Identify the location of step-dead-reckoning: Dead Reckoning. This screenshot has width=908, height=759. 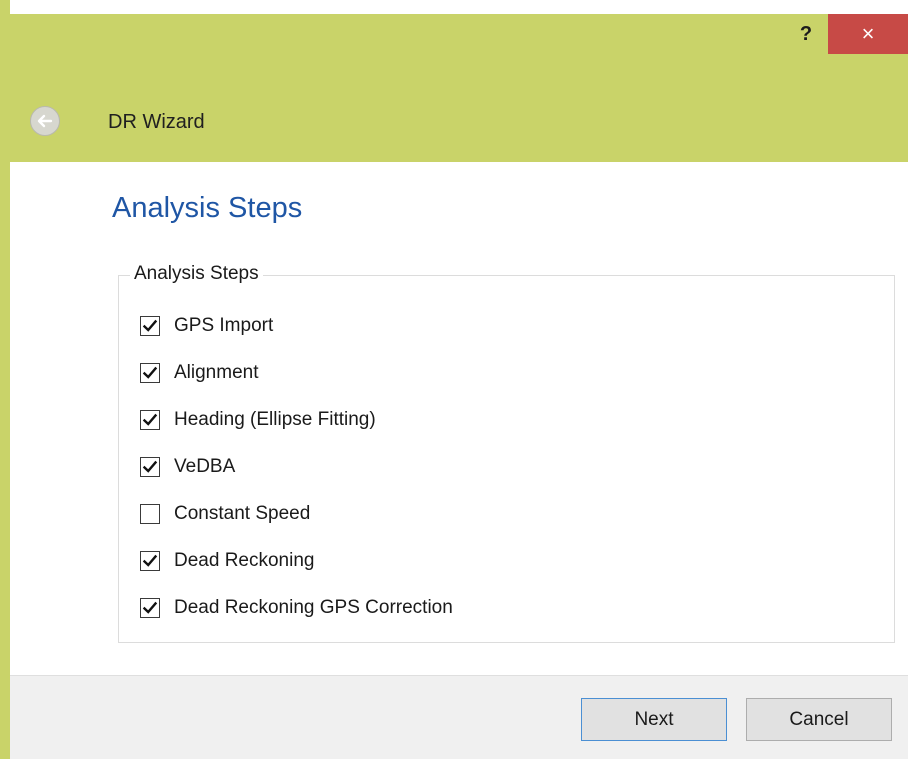
(227, 561).